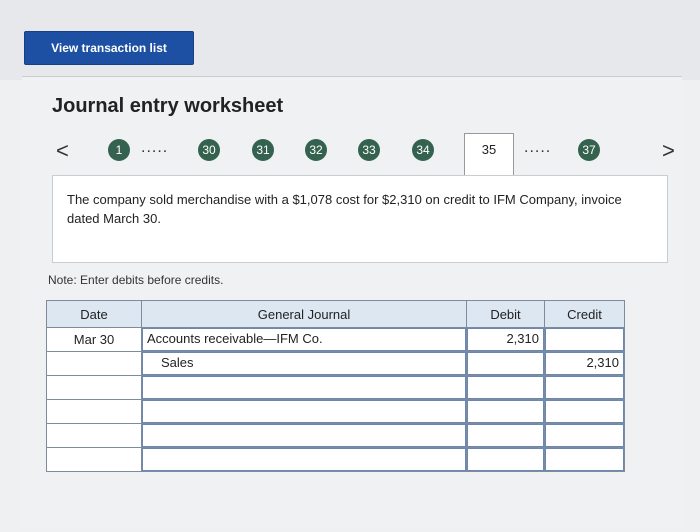 The height and width of the screenshot is (532, 700). Describe the element at coordinates (94, 314) in the screenshot. I see `date-header: Date` at that location.